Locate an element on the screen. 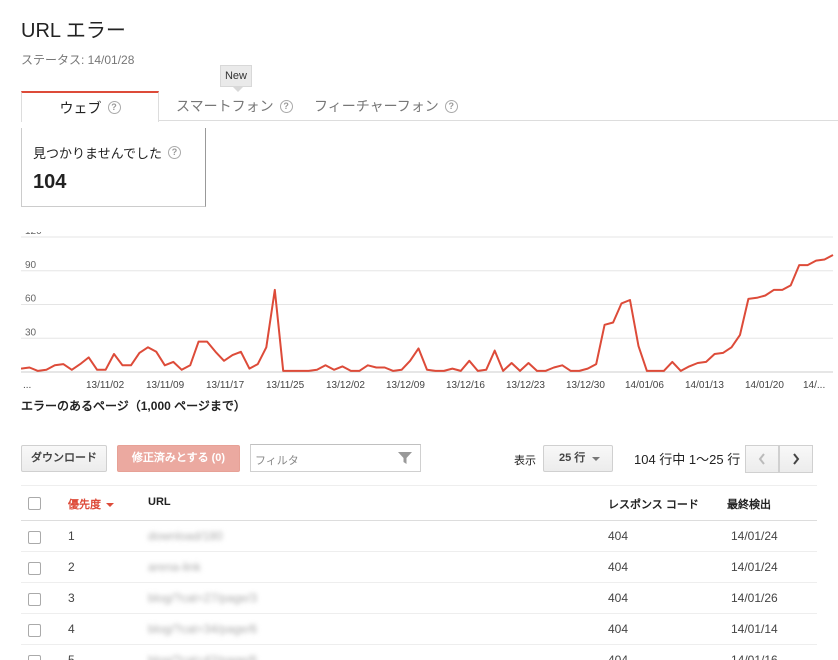 This screenshot has width=838, height=660. y-tick-label: 30 is located at coordinates (31, 332).